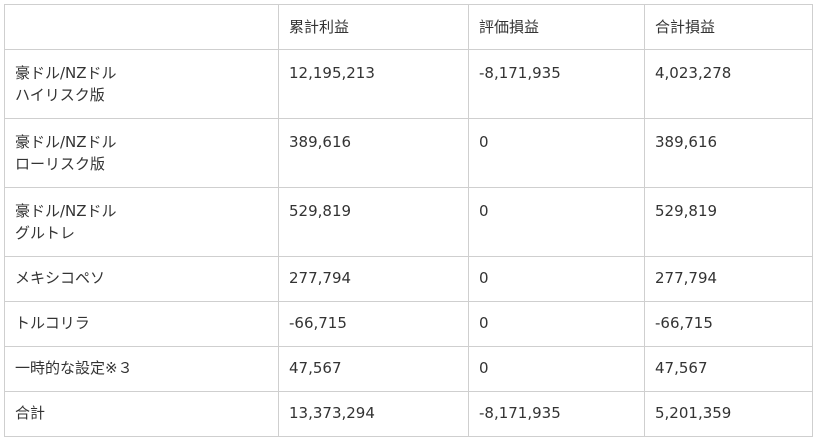  I want to click on row-label-line: ローリスク版, so click(60, 164).